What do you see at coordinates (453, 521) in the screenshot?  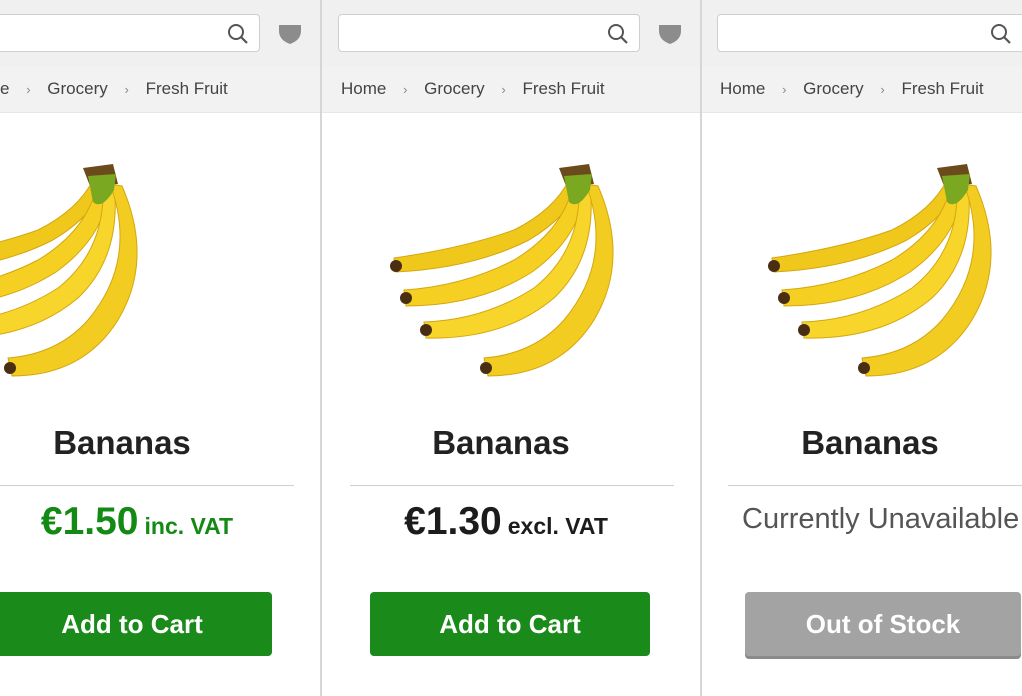 I see `price-amount: €1.30` at bounding box center [453, 521].